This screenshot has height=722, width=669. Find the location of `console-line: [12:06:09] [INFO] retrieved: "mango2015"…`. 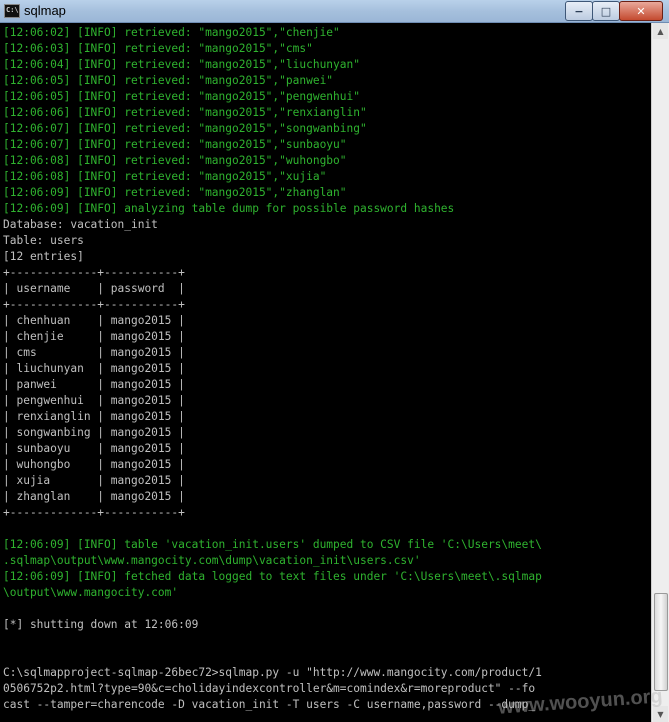

console-line: [12:06:09] [INFO] retrieved: "mango2015"… is located at coordinates (175, 192).